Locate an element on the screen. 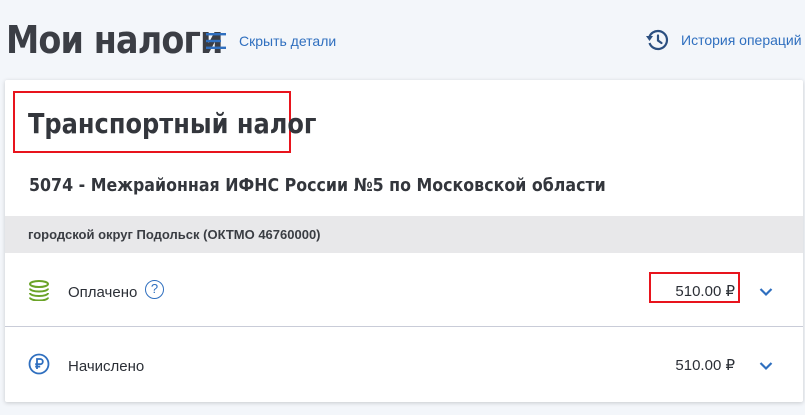  help-icon: ? is located at coordinates (154, 289).